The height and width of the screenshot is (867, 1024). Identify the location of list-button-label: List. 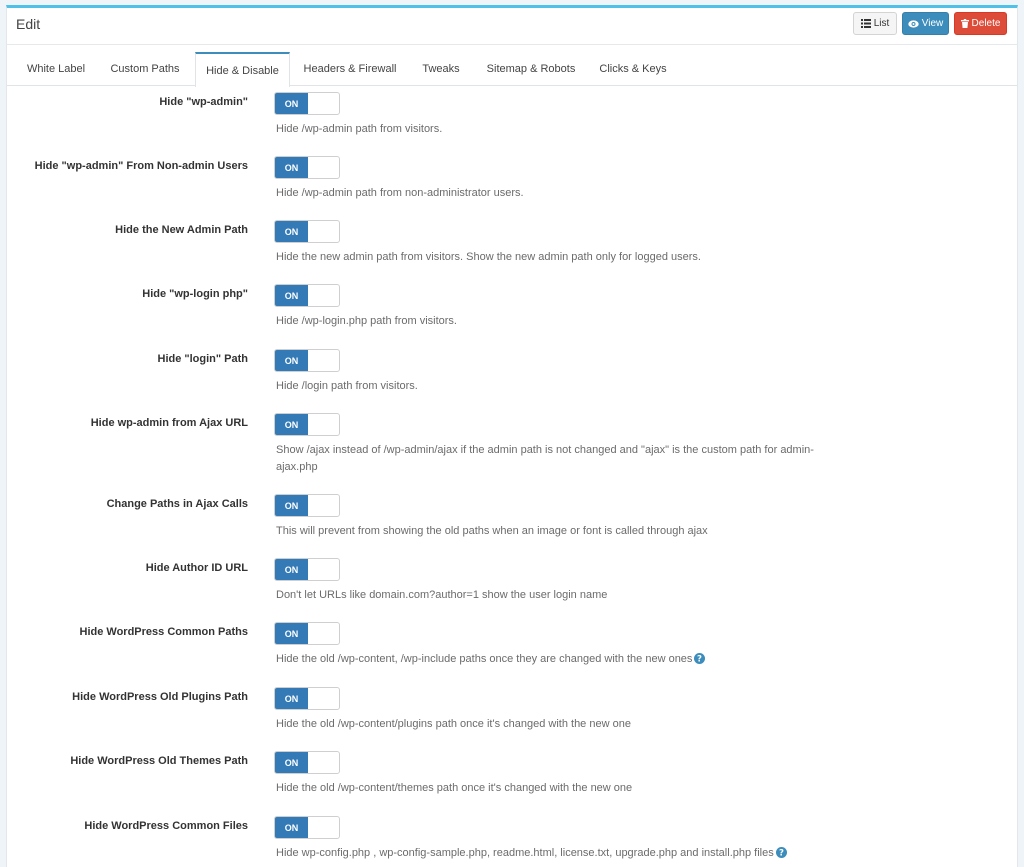
(881, 23).